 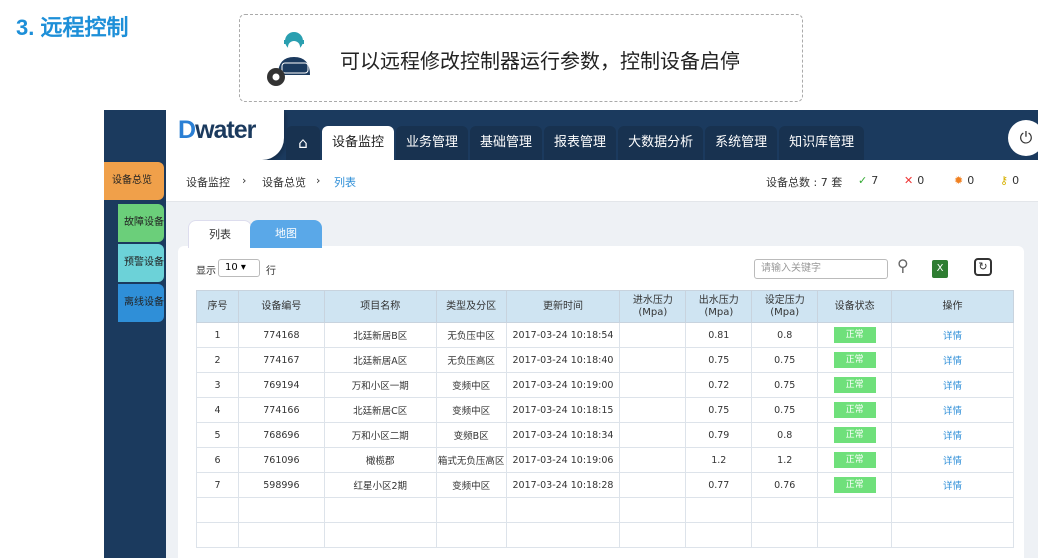 What do you see at coordinates (239, 268) in the screenshot?
I see `page-size-select: 10 ▾` at bounding box center [239, 268].